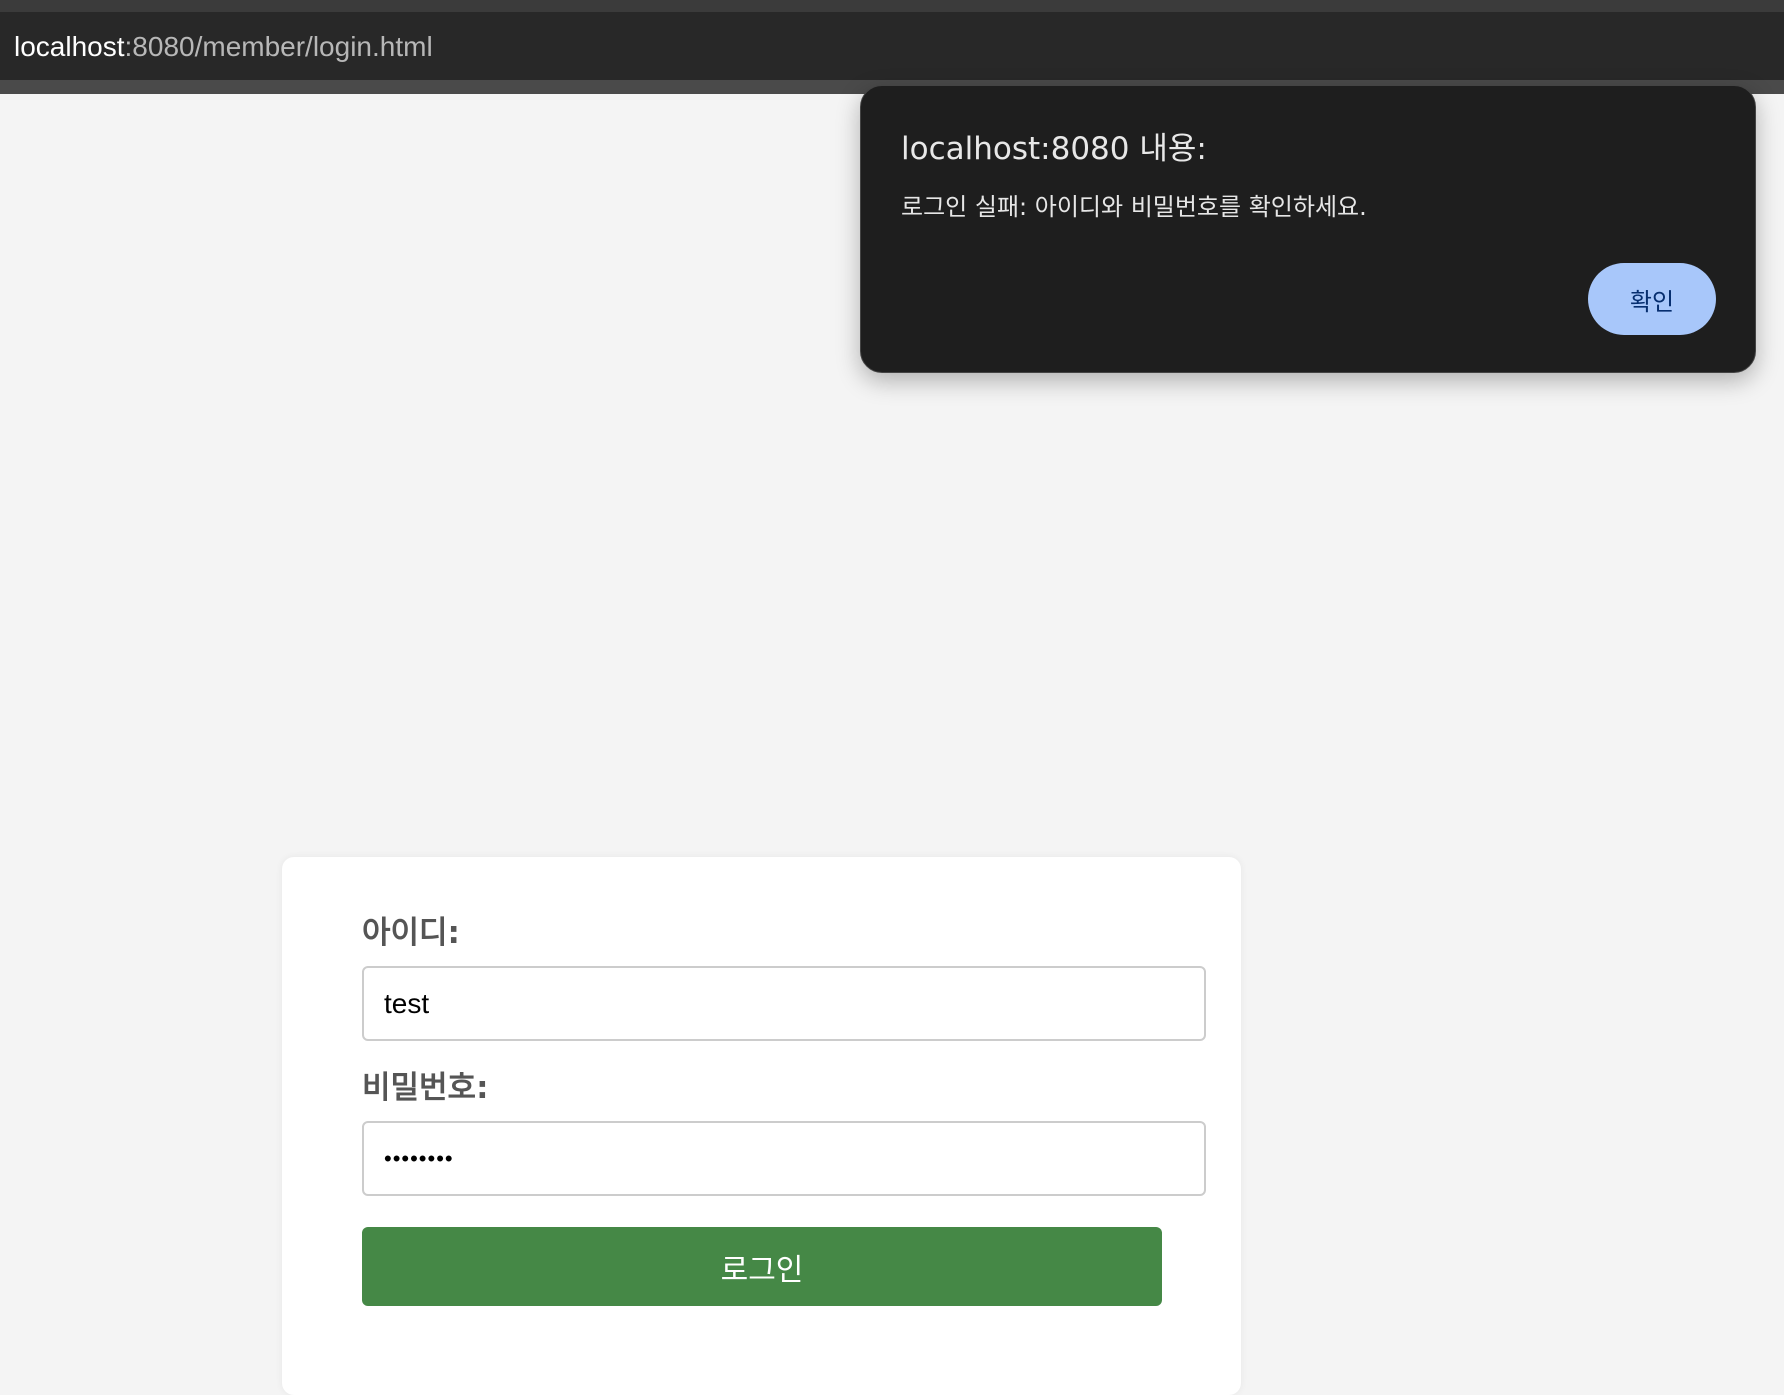 This screenshot has width=1784, height=1395. What do you see at coordinates (278, 46) in the screenshot?
I see `url-path: :8080/member/login.html` at bounding box center [278, 46].